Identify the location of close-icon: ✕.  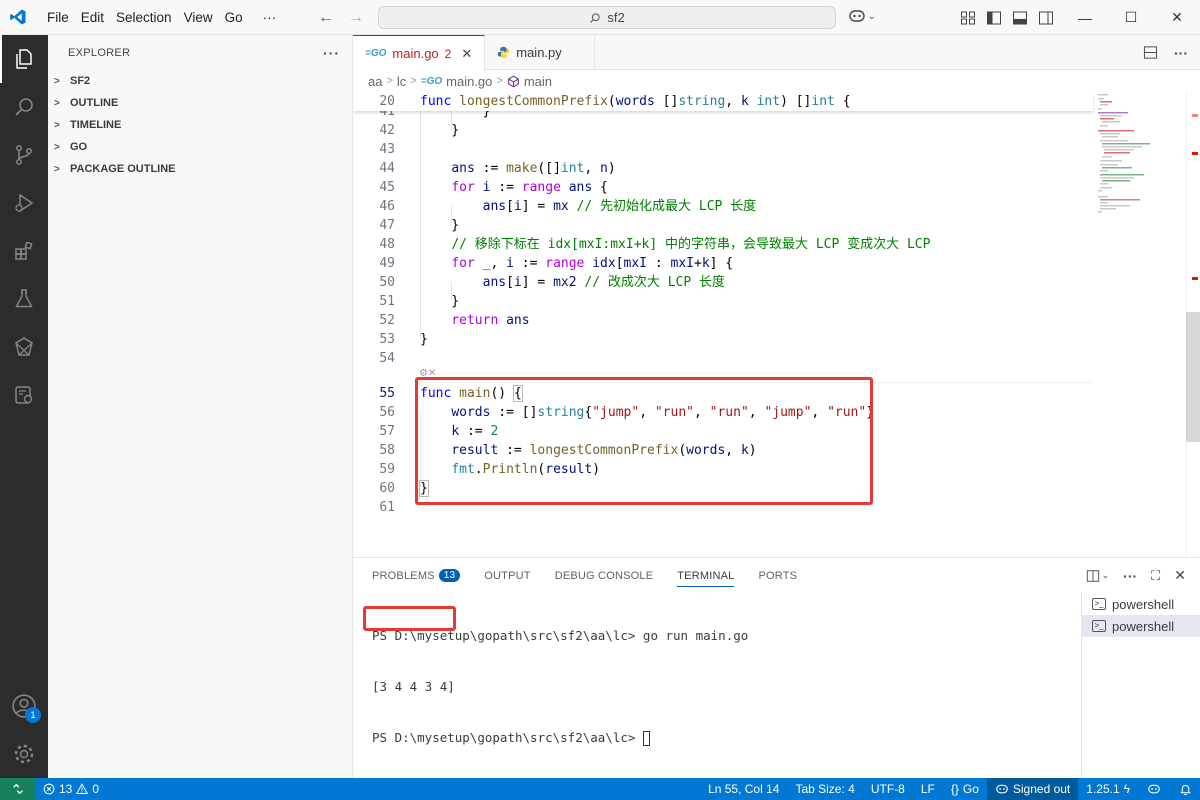
(1177, 17).